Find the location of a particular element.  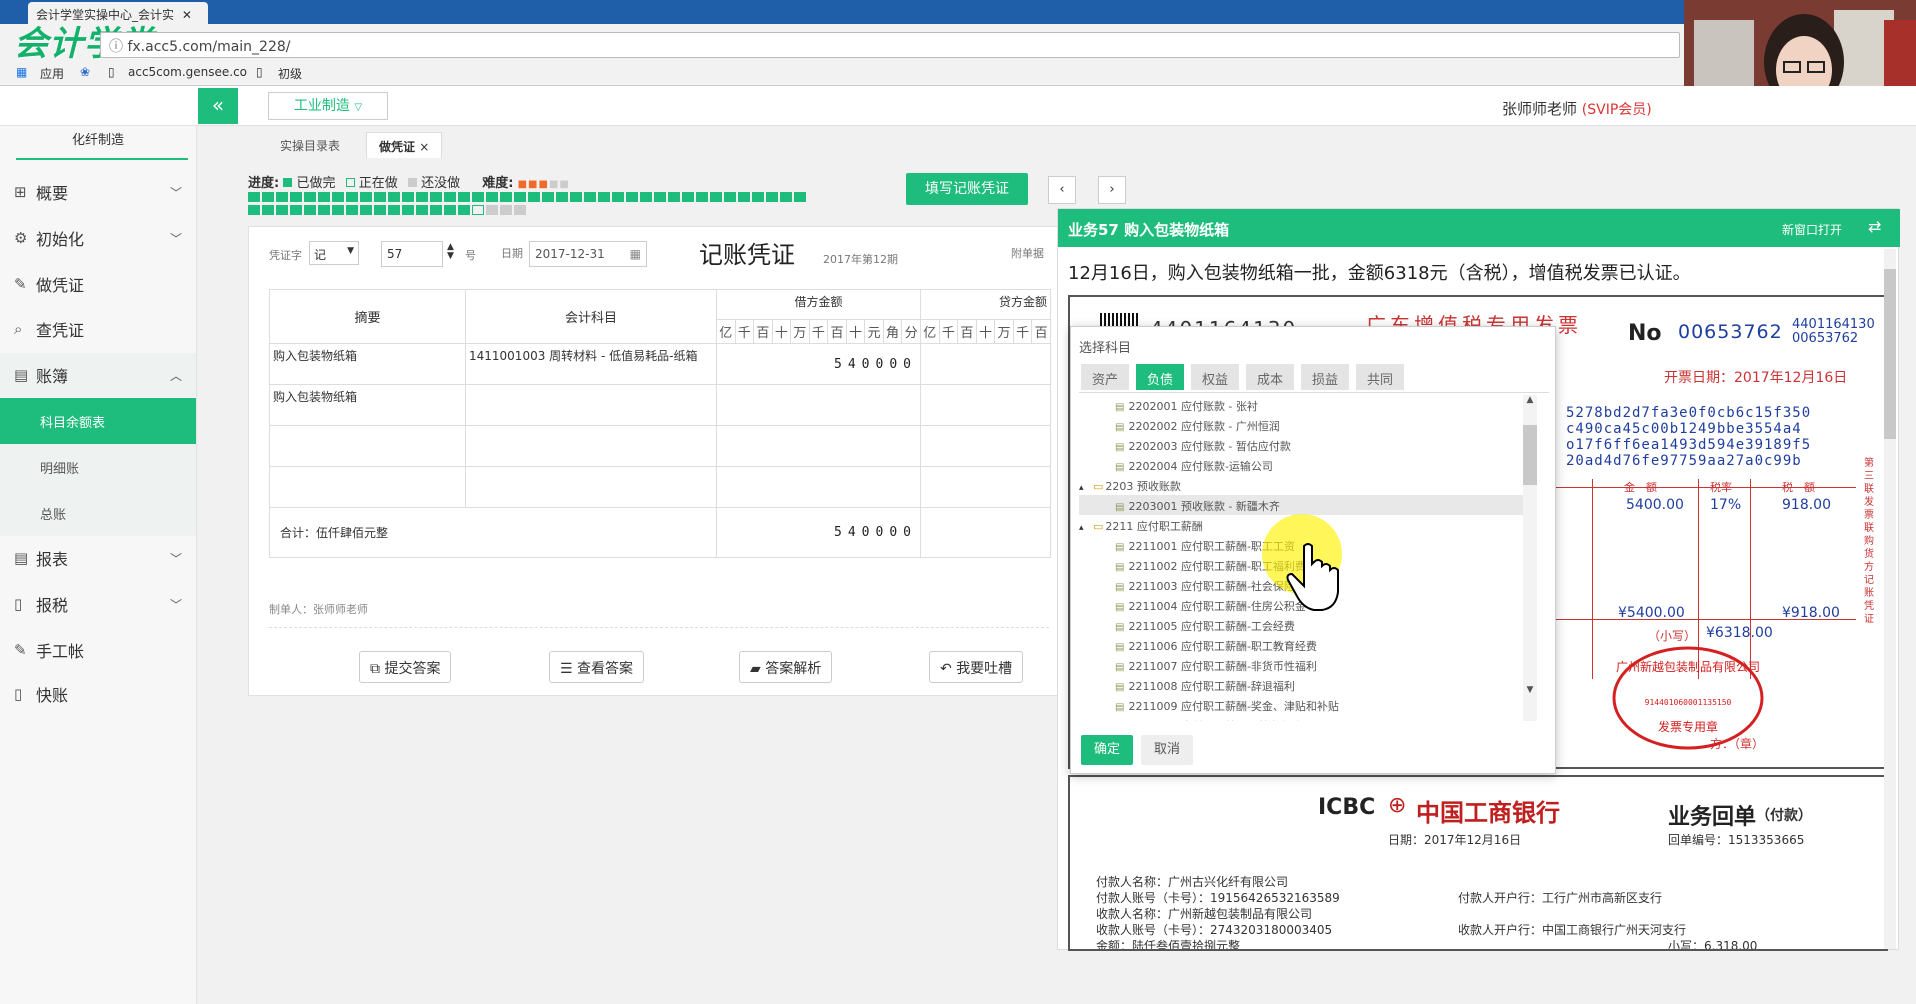

ok-button: 确定 is located at coordinates (1107, 750).